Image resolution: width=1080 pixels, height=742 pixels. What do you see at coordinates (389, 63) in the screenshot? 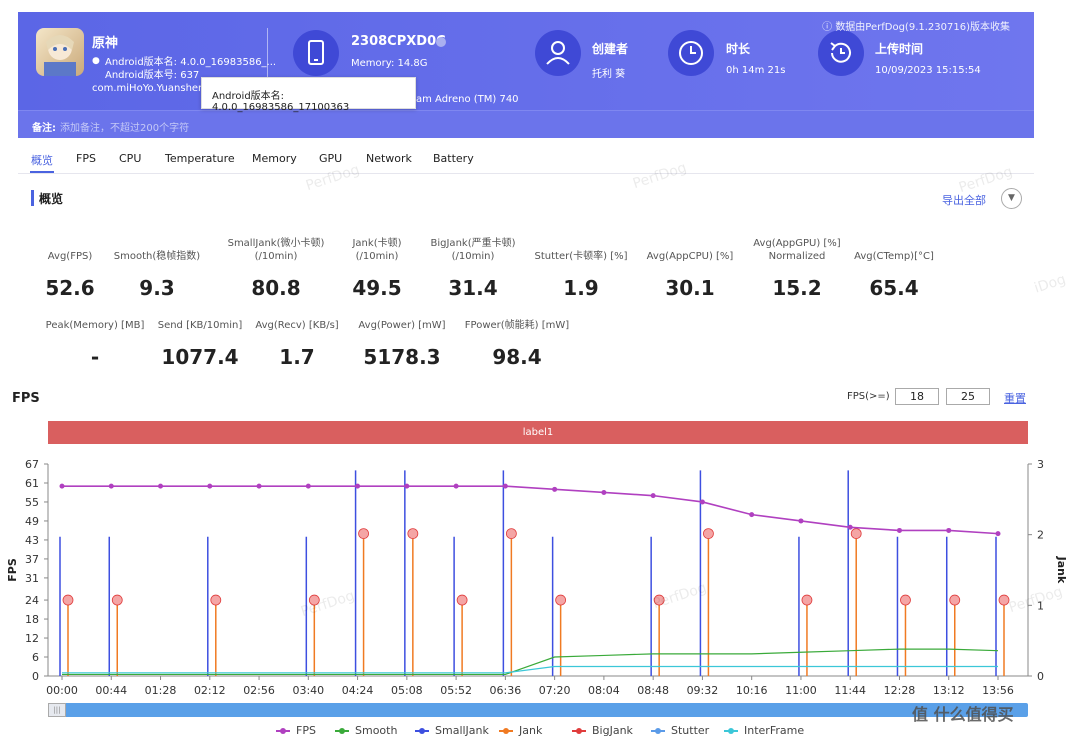
I see `device-memory: Memory: 14.8G` at bounding box center [389, 63].